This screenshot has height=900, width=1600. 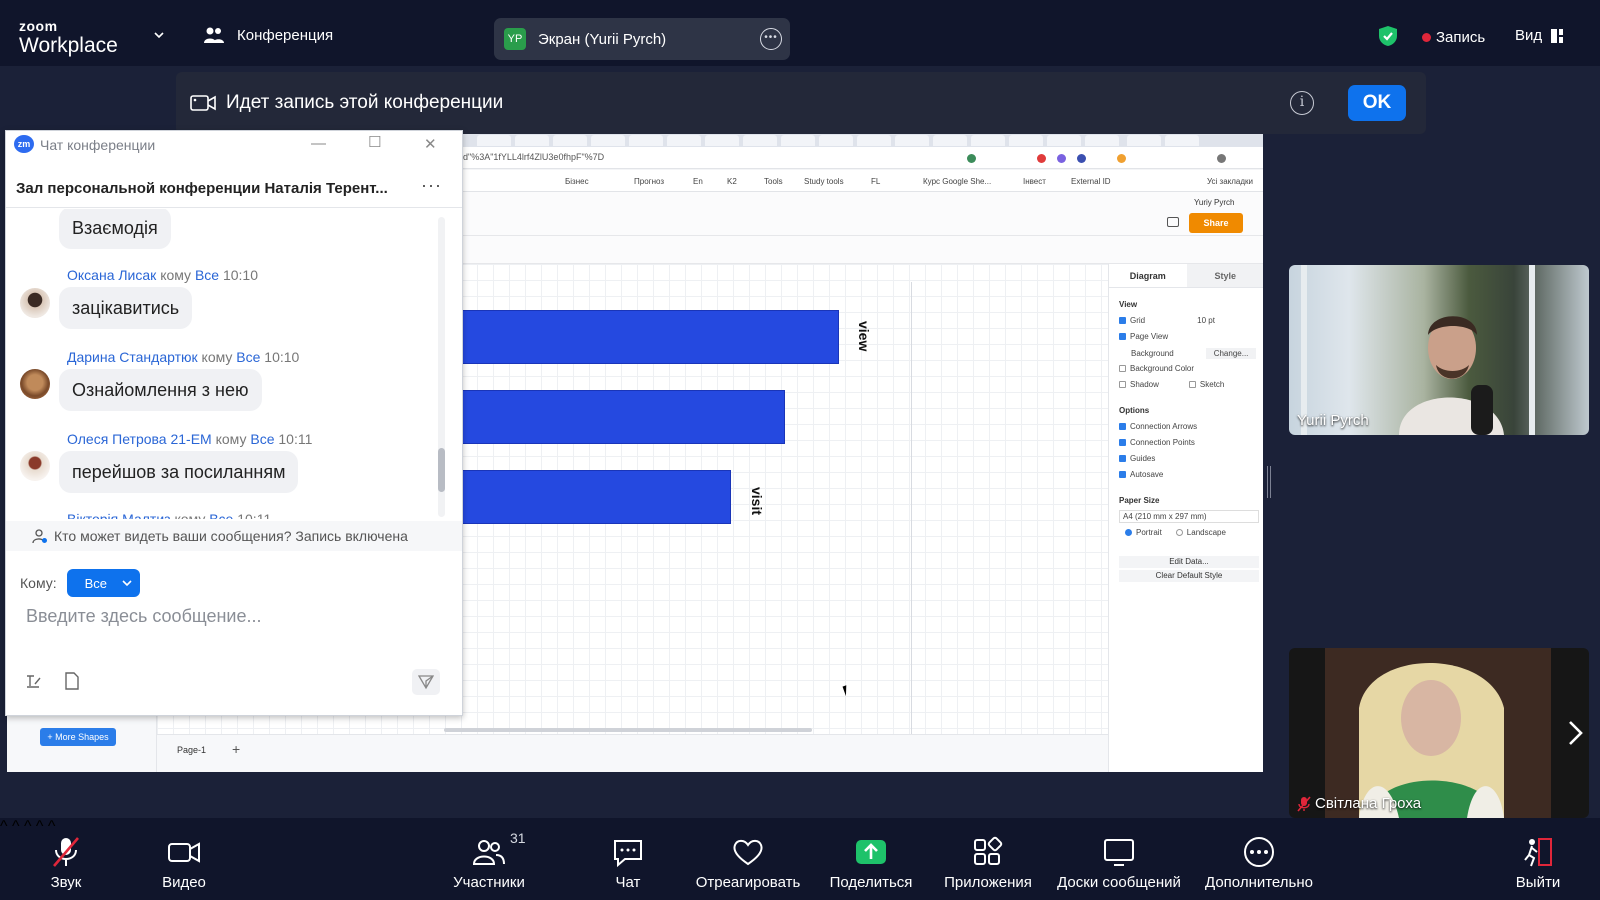 I want to click on close-icon: ✕, so click(x=430, y=144).